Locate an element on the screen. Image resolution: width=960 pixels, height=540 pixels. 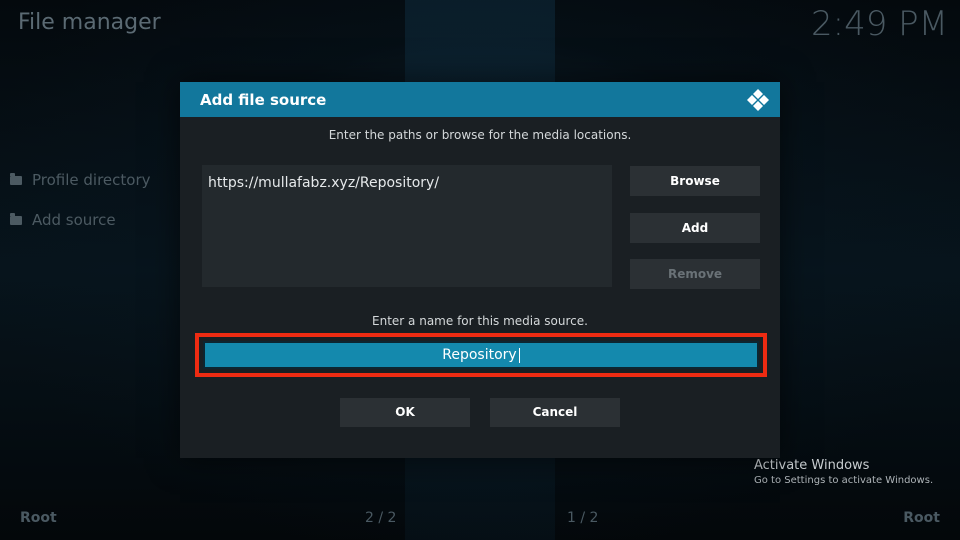
source-item-add-source: Add source is located at coordinates (80, 220).